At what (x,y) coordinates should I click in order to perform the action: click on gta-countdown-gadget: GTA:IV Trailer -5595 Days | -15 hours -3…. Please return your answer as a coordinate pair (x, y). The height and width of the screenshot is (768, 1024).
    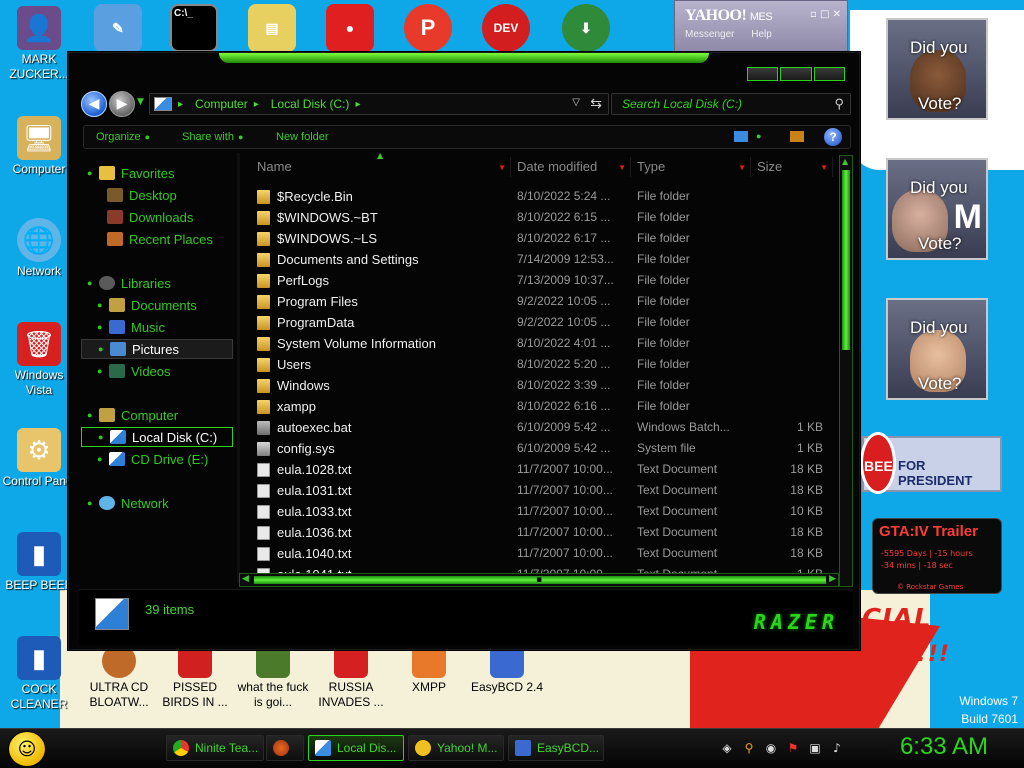
    Looking at the image, I should click on (937, 556).